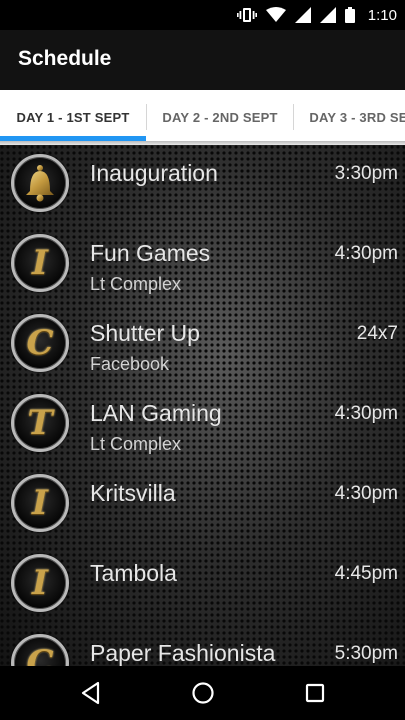 Image resolution: width=405 pixels, height=720 pixels. What do you see at coordinates (202, 345) in the screenshot?
I see `event-row: C Shutter Up Facebook 24x7` at bounding box center [202, 345].